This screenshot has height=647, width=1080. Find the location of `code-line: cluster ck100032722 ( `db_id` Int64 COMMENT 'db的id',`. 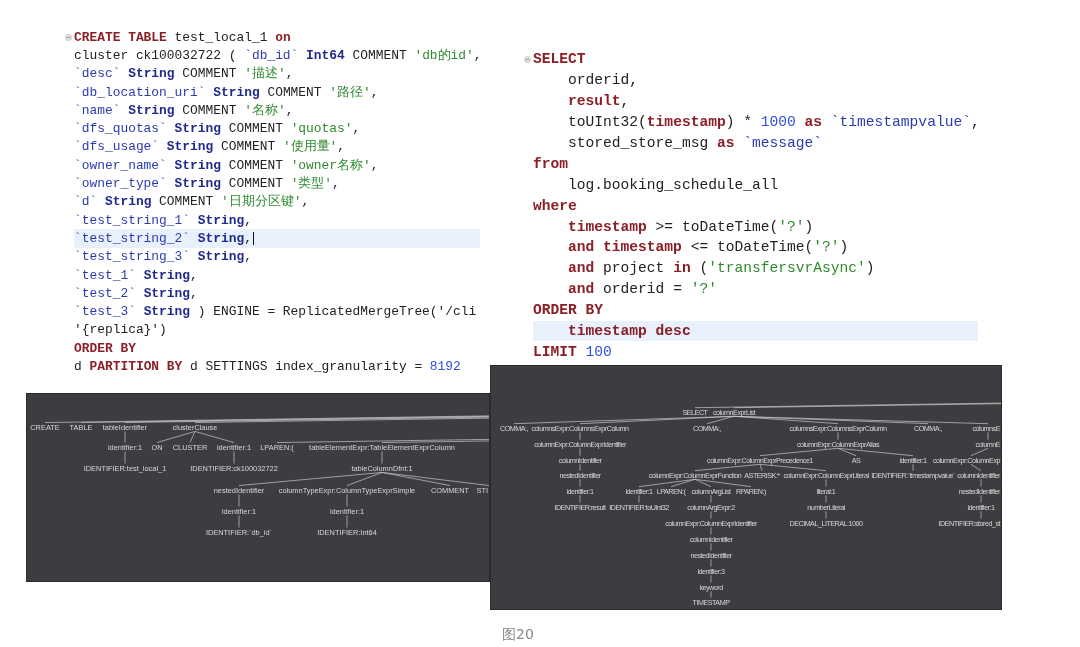

code-line: cluster ck100032722 ( `db_id` Int64 COMMENT 'db的id', is located at coordinates (277, 55).